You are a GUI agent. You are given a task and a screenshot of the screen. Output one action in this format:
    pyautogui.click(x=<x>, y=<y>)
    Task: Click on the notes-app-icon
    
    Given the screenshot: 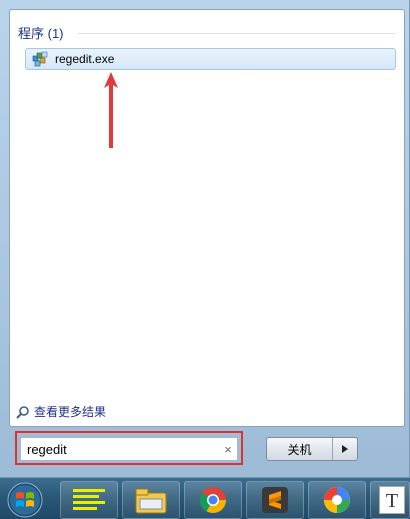 What is the action you would take?
    pyautogui.click(x=89, y=499)
    